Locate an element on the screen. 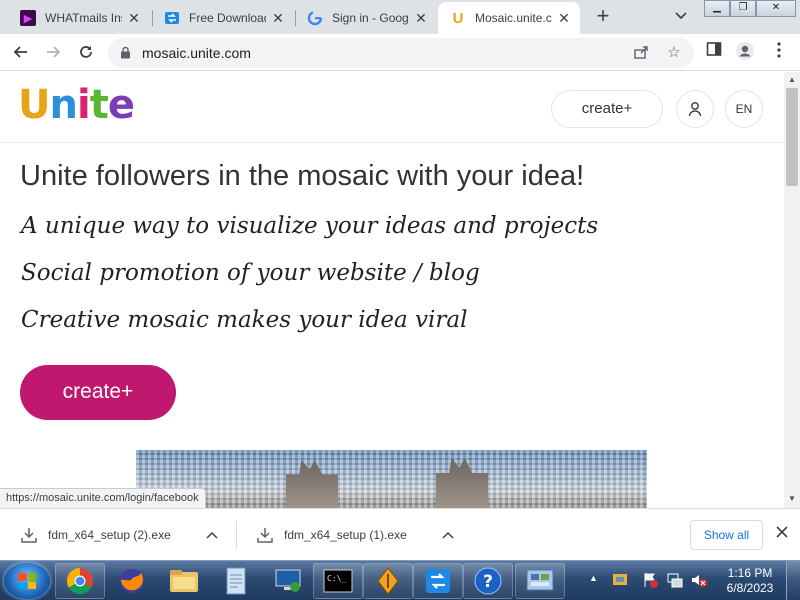  url-text: mosaic.unite.com is located at coordinates (196, 53).